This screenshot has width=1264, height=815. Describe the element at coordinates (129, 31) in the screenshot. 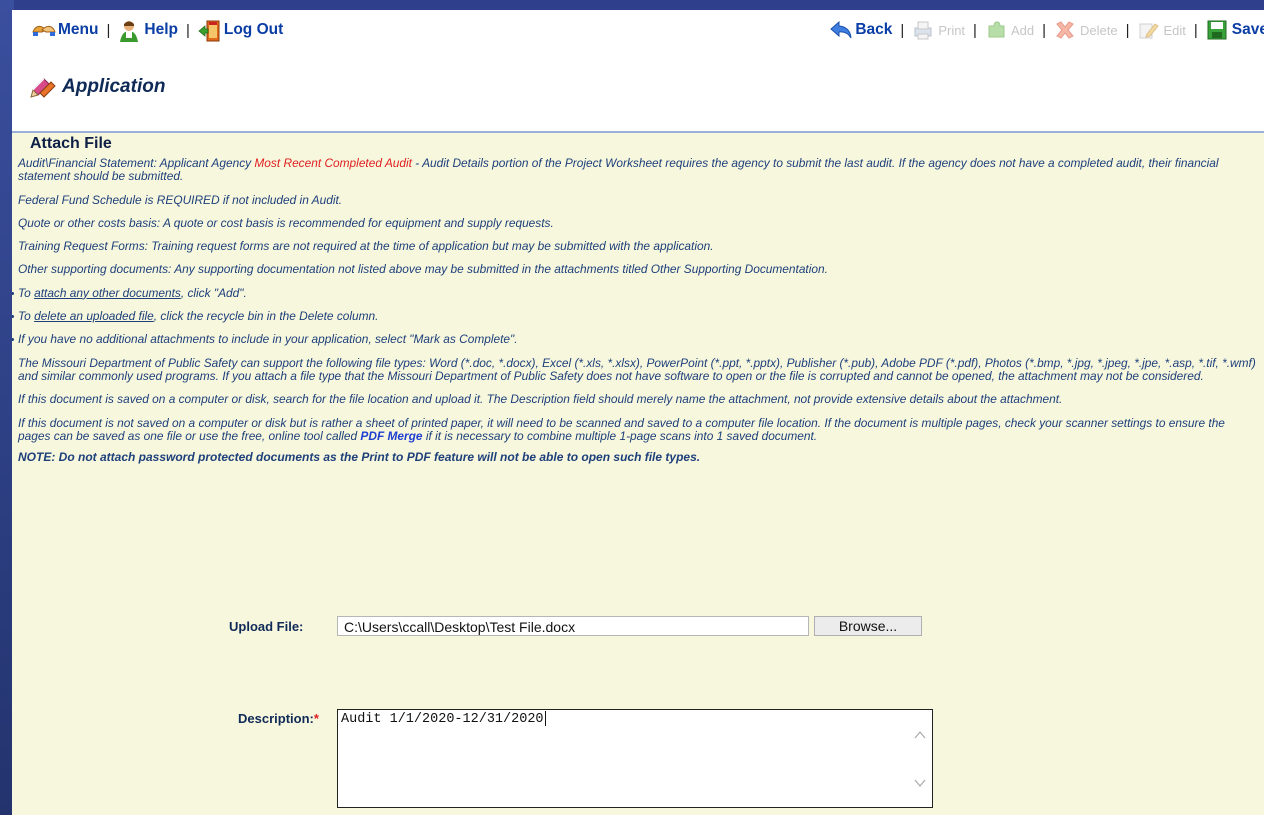

I see `help-person-icon` at that location.